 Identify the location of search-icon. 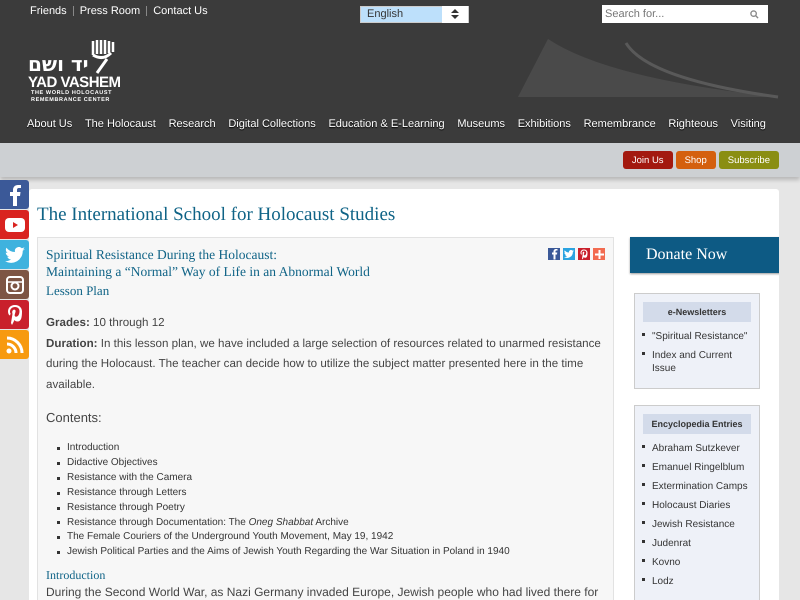
(754, 14).